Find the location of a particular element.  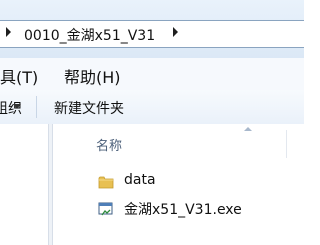

file-name: data is located at coordinates (140, 180).